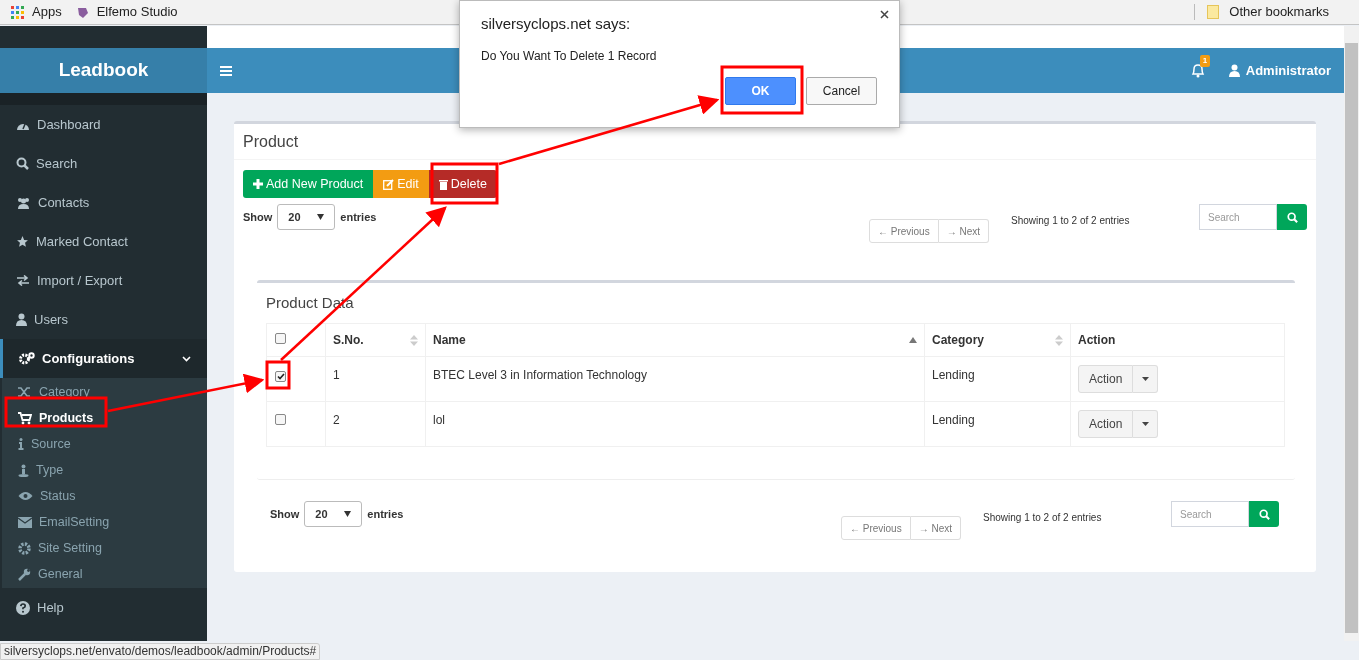 The width and height of the screenshot is (1359, 660). I want to click on bookmark: Elfemo Studio, so click(126, 12).